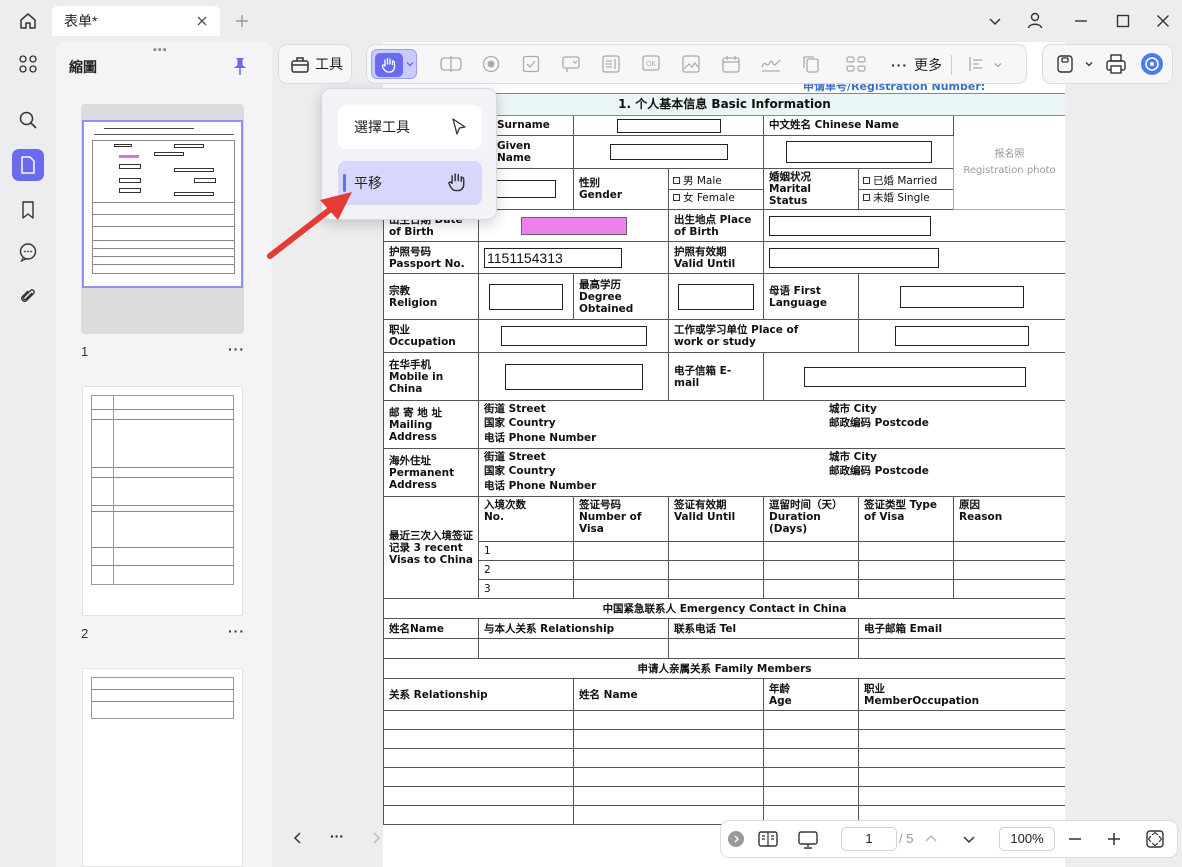 The height and width of the screenshot is (867, 1182). What do you see at coordinates (28, 21) in the screenshot?
I see `home-icon` at bounding box center [28, 21].